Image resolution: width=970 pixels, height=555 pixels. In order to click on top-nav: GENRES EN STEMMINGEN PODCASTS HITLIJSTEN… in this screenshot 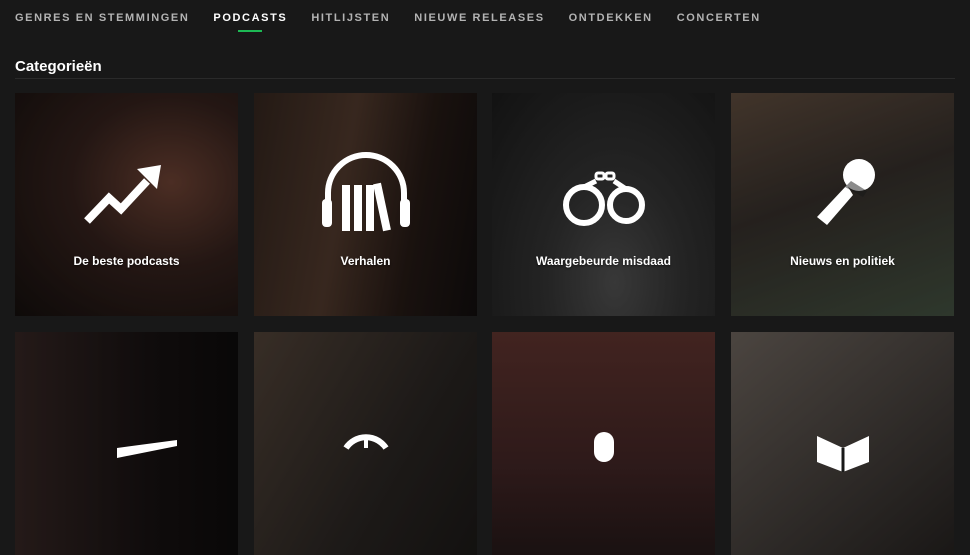, I will do `click(485, 17)`.